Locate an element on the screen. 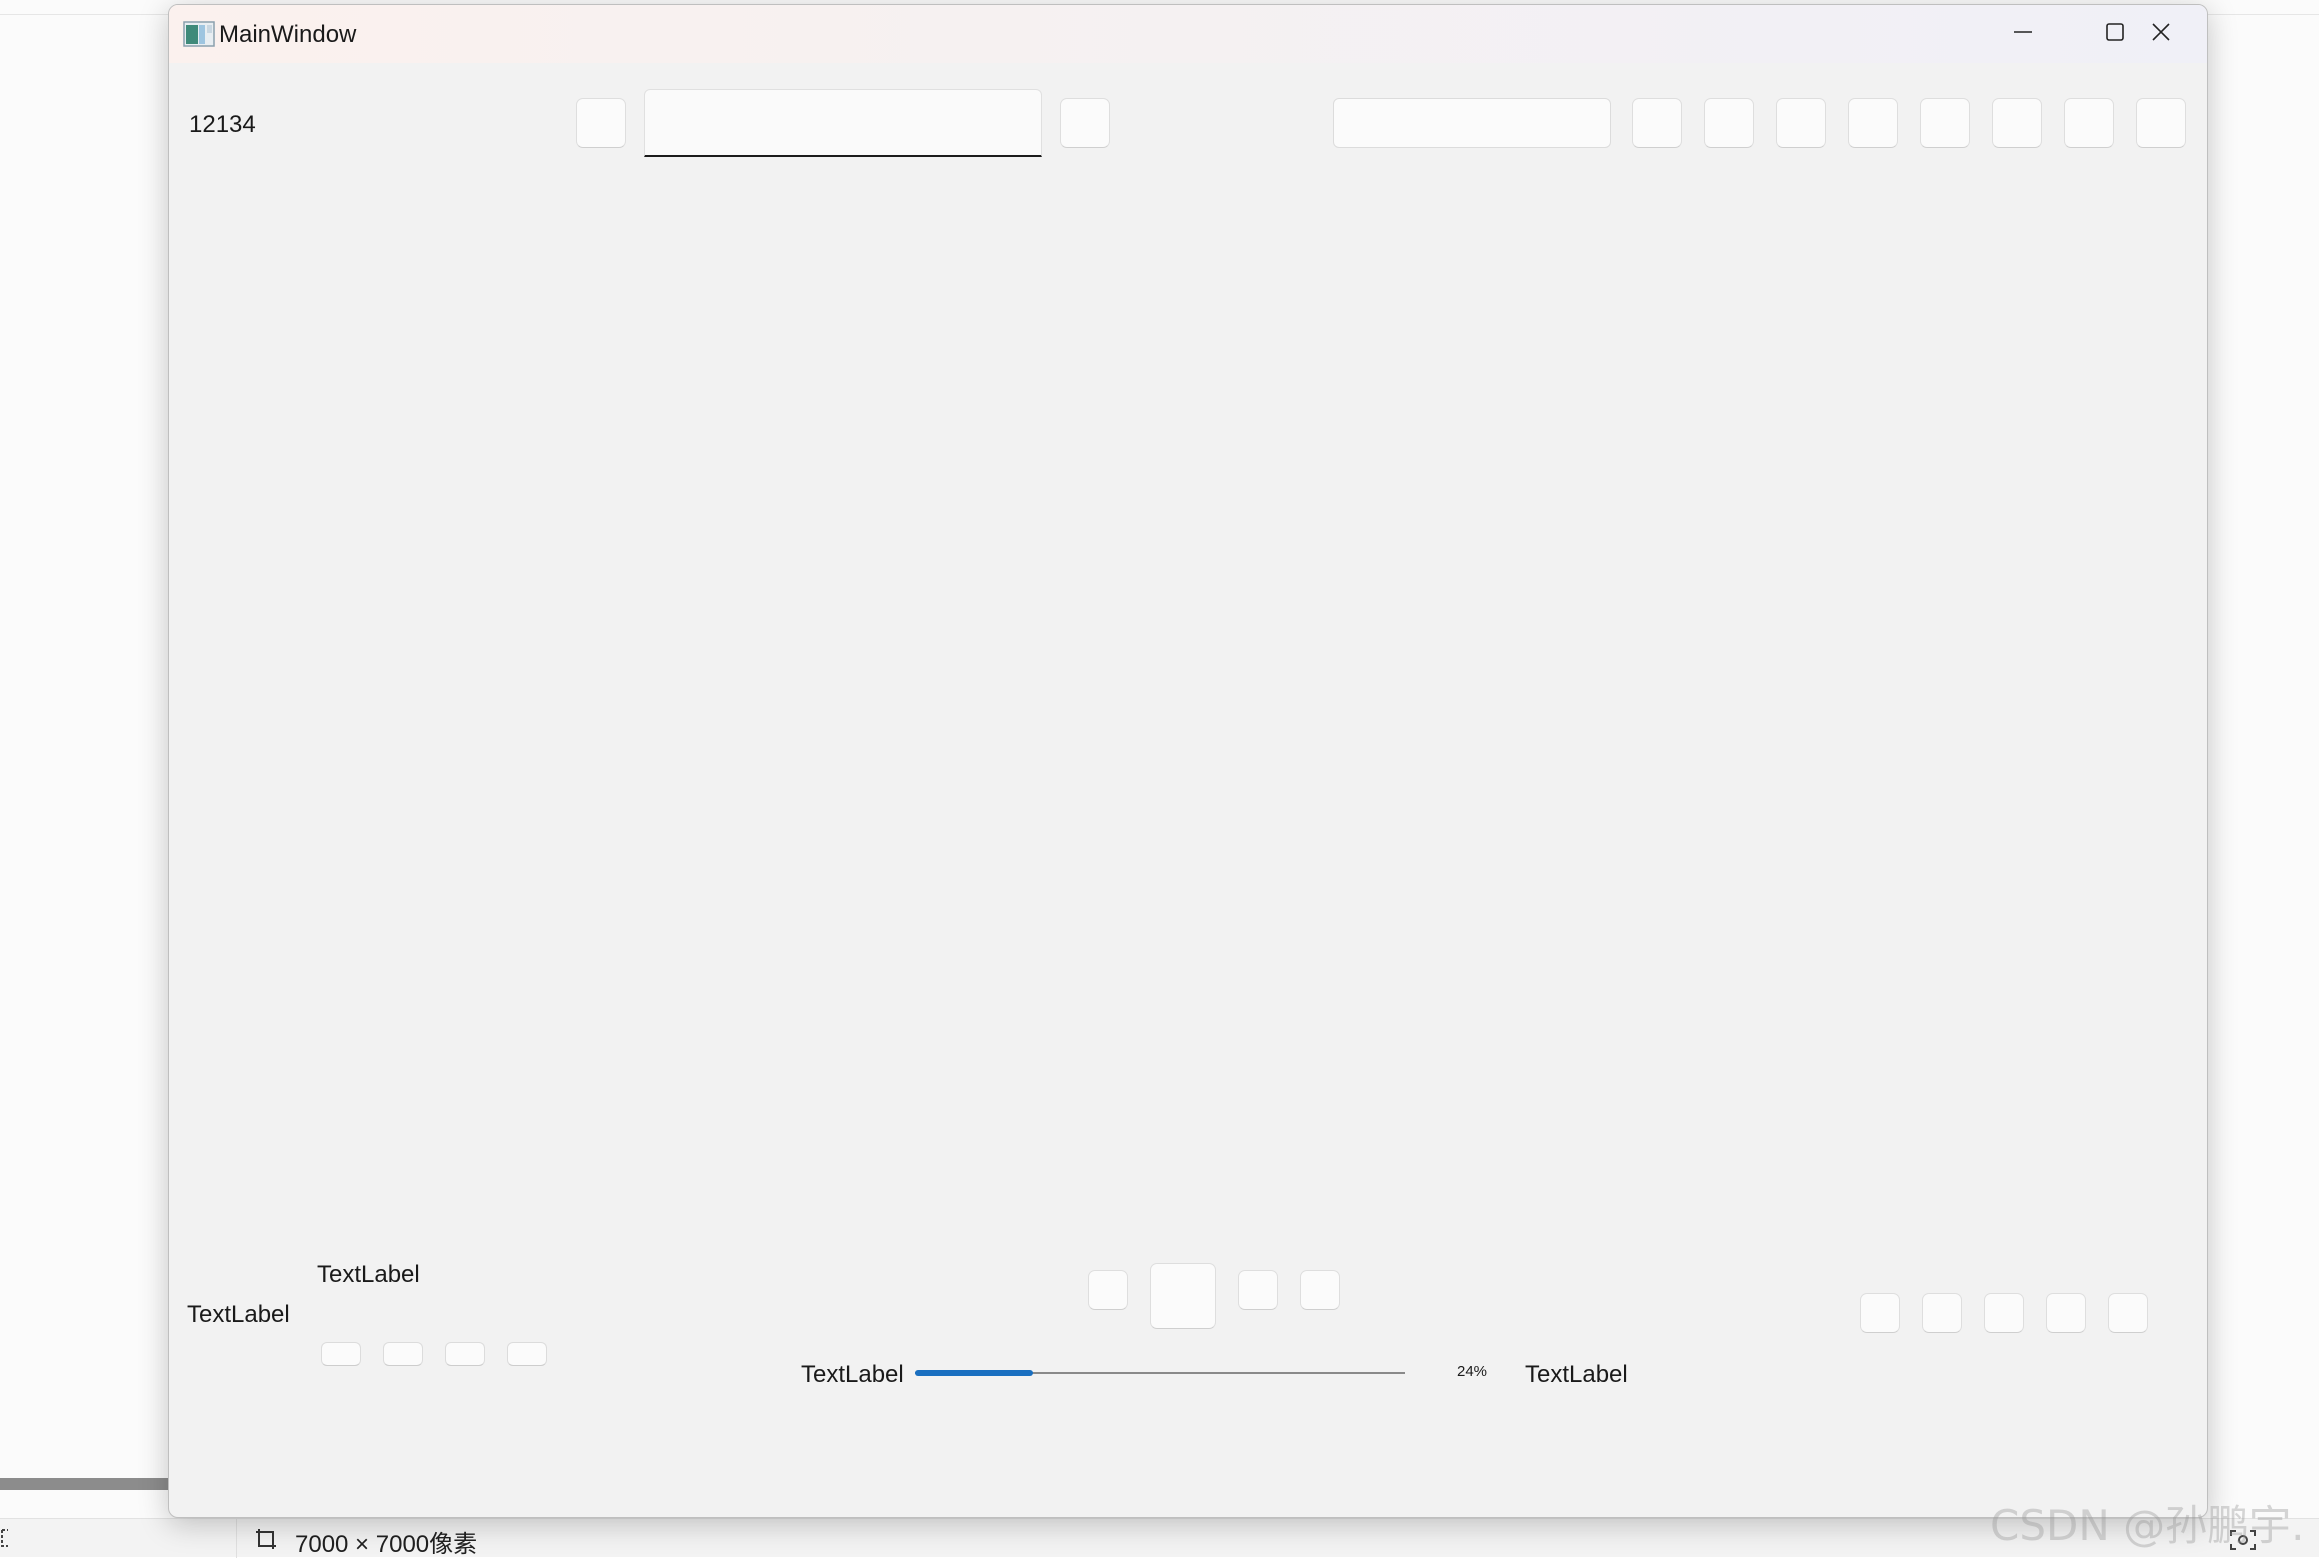  value-label: 12134 is located at coordinates (222, 124).